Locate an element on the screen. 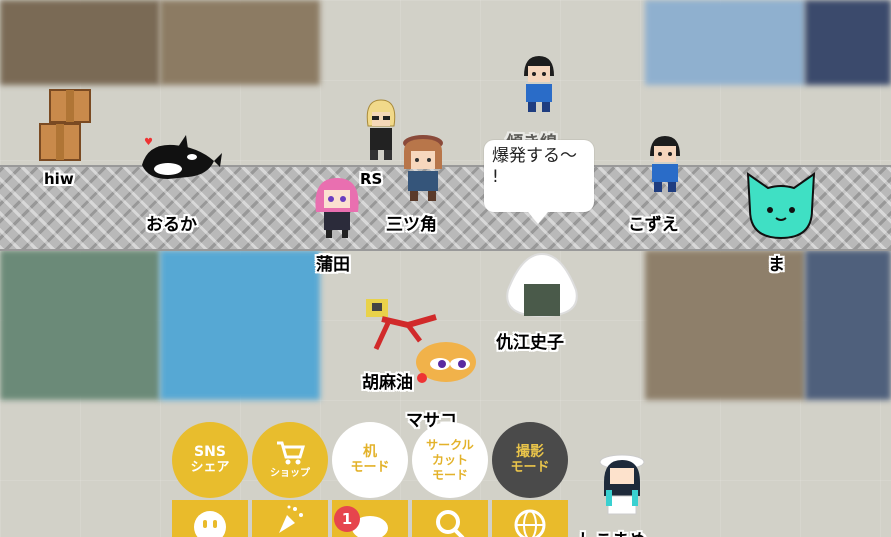 Image resolution: width=891 pixels, height=537 pixels. player-name-bottom-right: しこまめ is located at coordinates (612, 531).